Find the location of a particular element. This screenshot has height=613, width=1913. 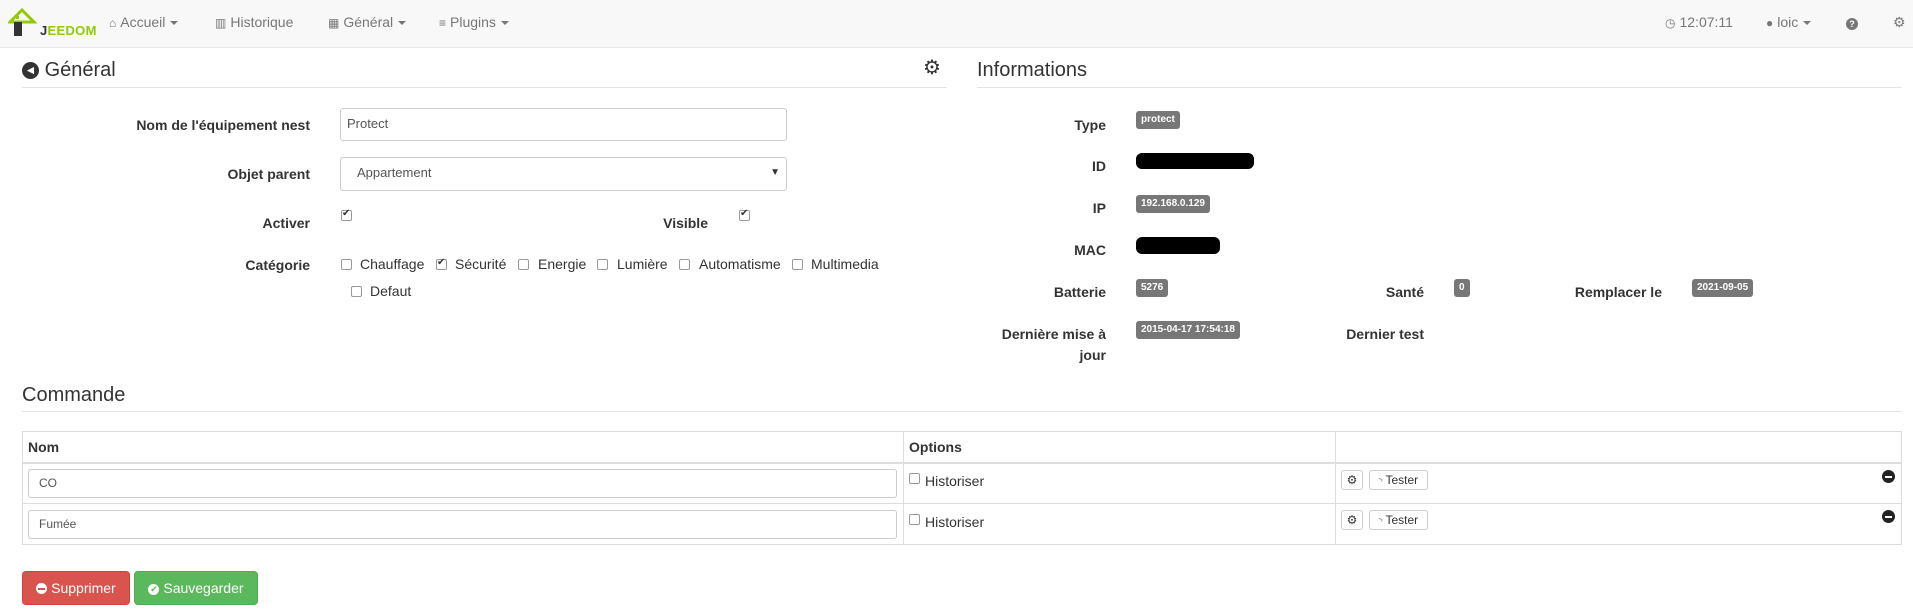

visible-label: Visible is located at coordinates (685, 223).